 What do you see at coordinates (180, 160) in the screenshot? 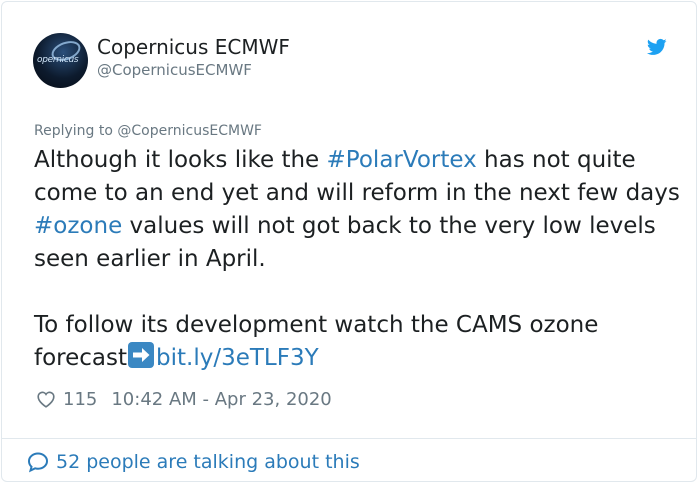
I see `tweet-text-1a: Although it looks like the` at bounding box center [180, 160].